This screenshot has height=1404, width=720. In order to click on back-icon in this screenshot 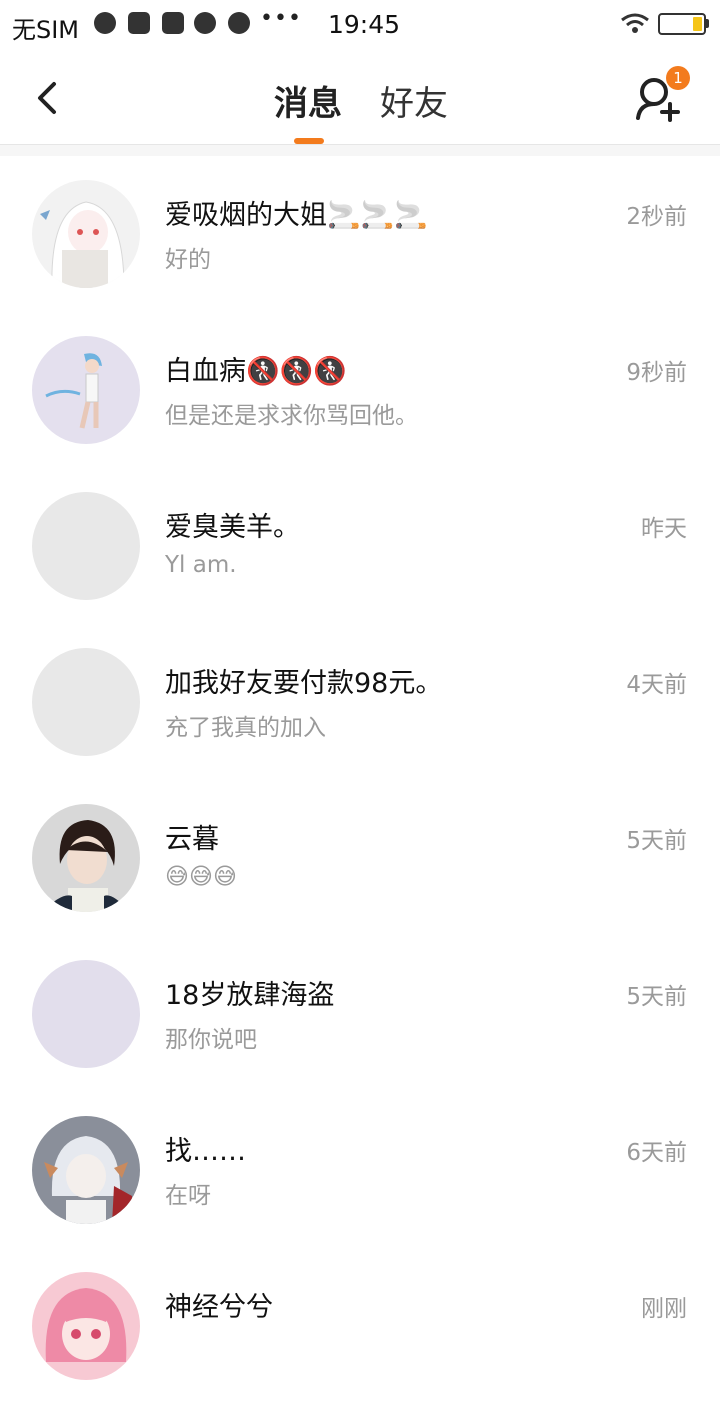, I will do `click(48, 97)`.